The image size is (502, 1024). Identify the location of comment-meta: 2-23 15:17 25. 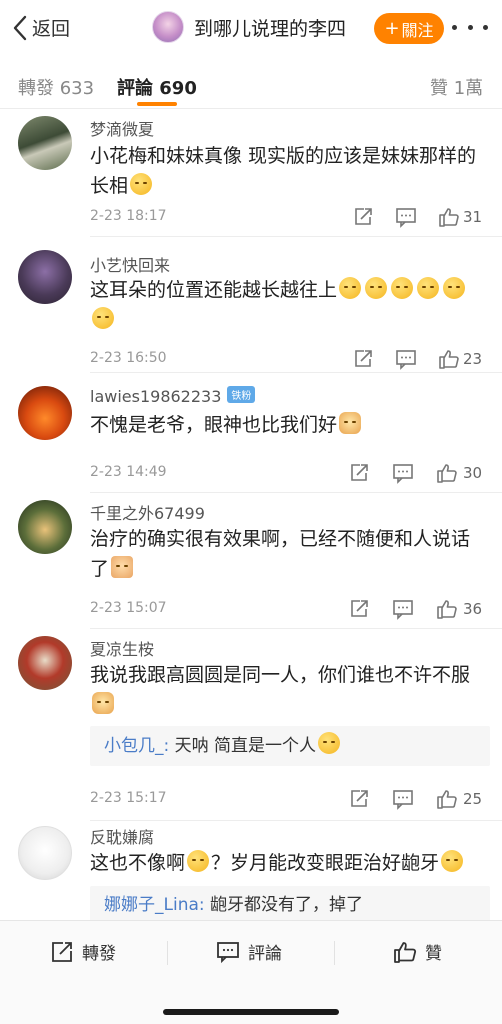
(289, 800).